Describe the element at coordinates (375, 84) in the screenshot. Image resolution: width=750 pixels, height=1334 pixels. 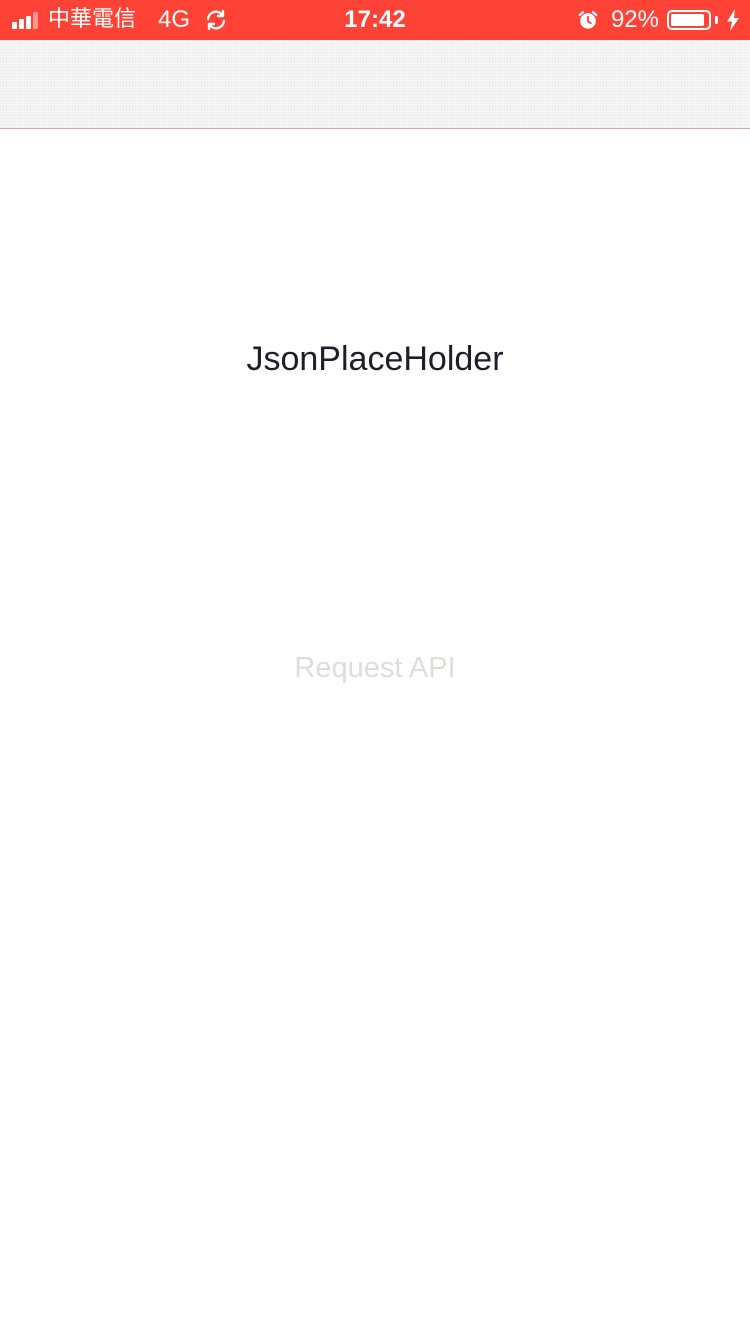
I see `navigation-bar` at that location.